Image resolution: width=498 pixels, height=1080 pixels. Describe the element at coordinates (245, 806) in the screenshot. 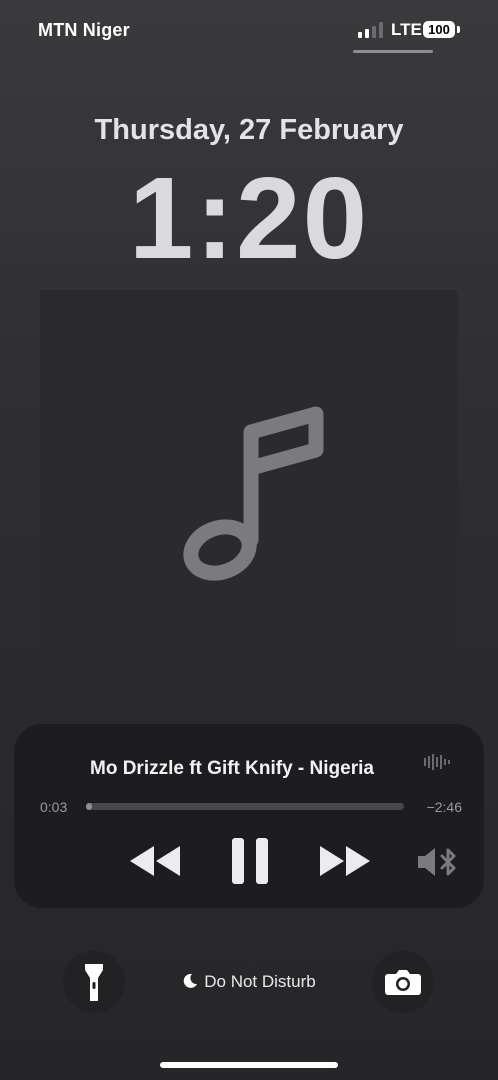

I see `progress-slider` at that location.